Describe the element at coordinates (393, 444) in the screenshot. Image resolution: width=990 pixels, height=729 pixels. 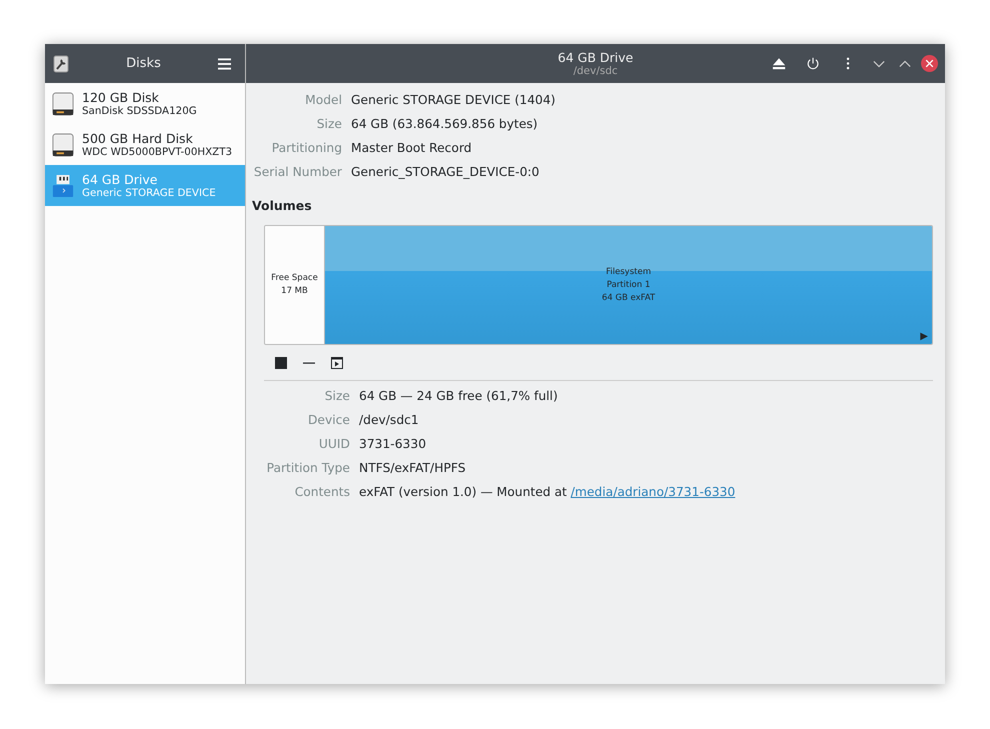
I see `field-value: 3731-6330` at that location.